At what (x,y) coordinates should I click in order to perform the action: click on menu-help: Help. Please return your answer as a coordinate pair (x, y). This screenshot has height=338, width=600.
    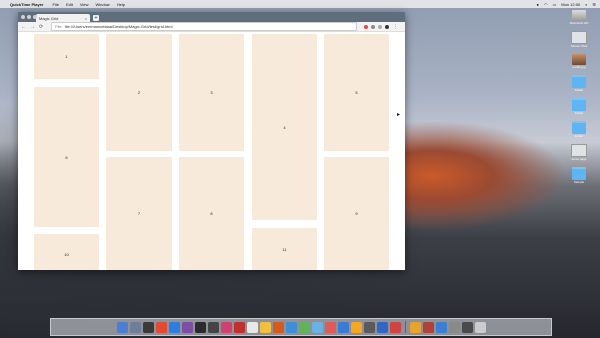
    Looking at the image, I should click on (121, 4).